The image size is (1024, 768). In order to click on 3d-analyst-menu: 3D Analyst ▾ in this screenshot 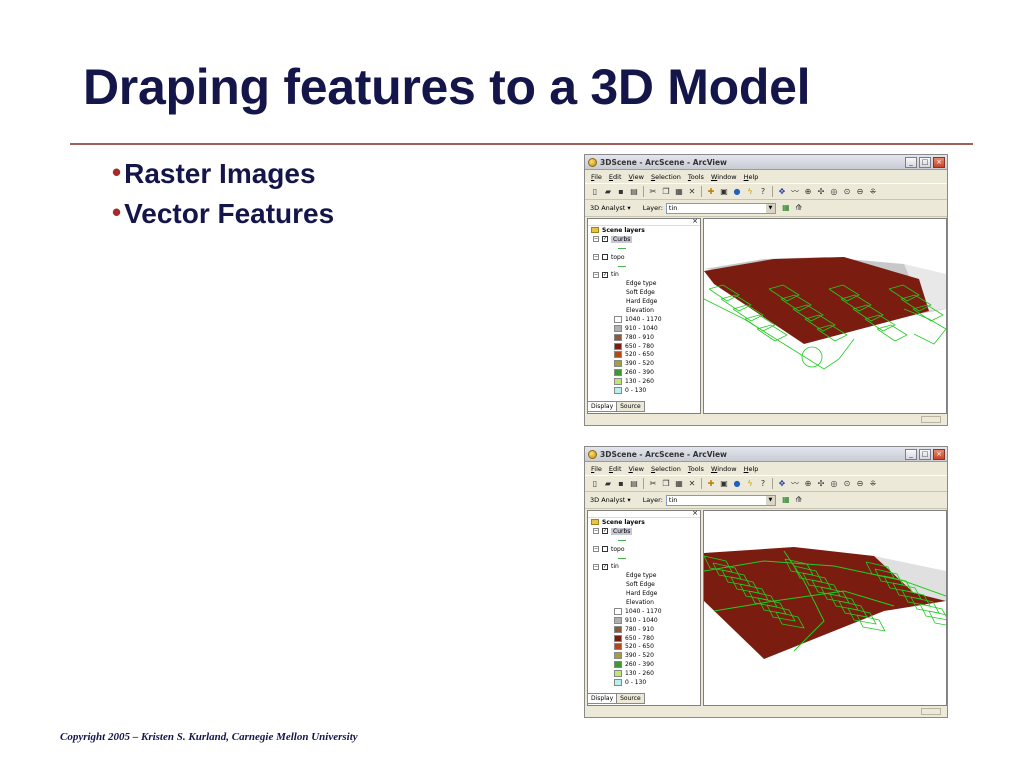, I will do `click(610, 500)`.